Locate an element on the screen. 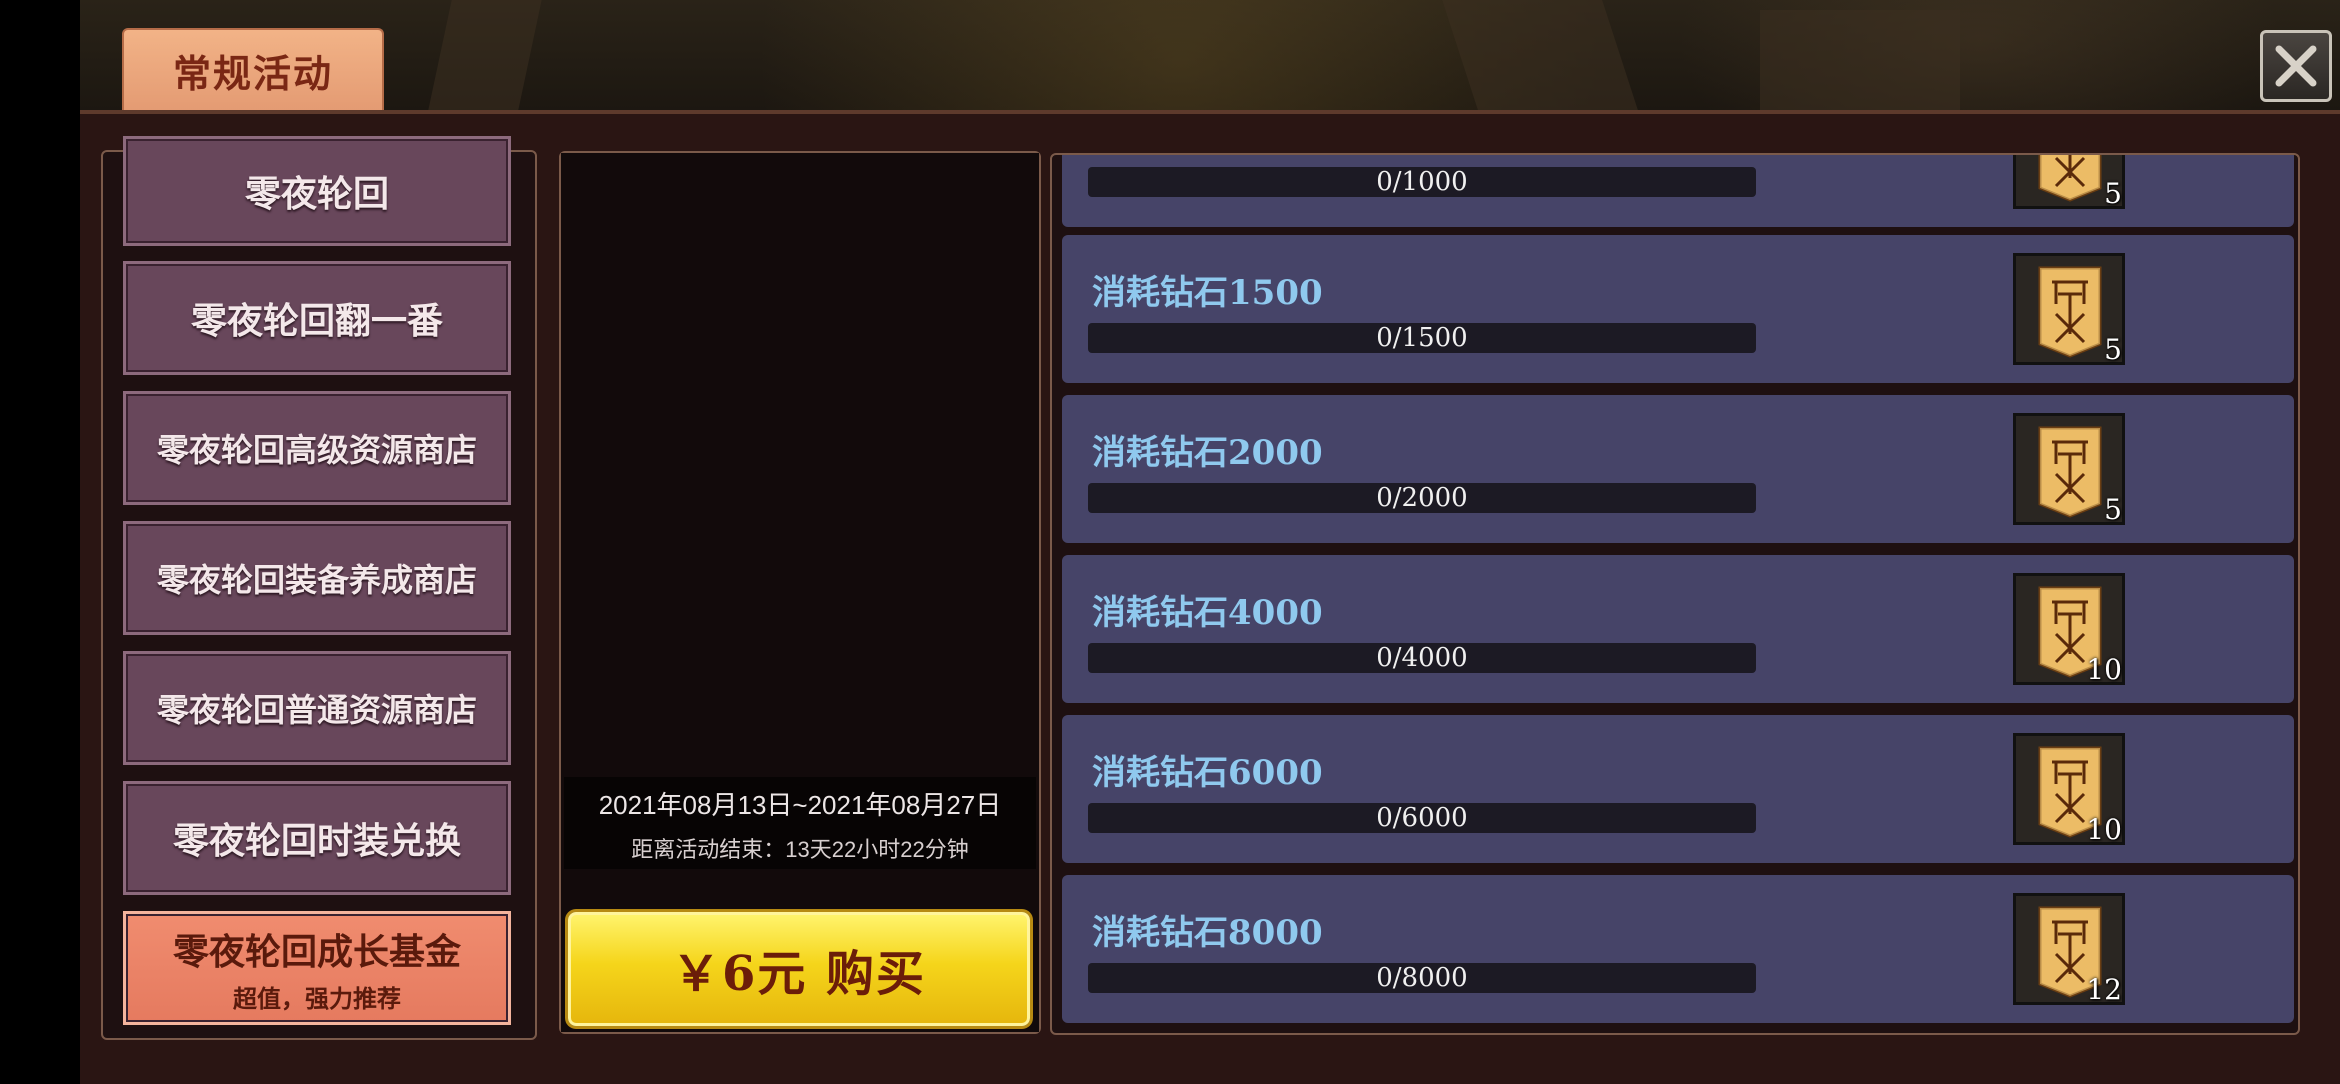 Image resolution: width=2340 pixels, height=1084 pixels. sidebar-item-costume-exchange: 零夜轮回时装兑换 is located at coordinates (317, 838).